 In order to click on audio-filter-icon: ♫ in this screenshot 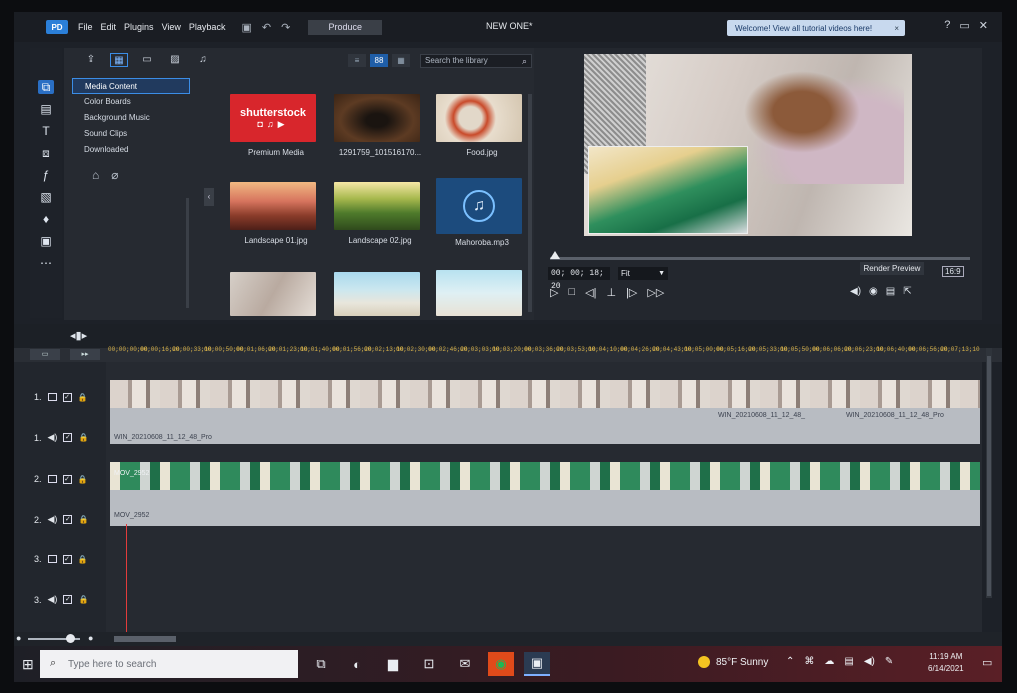, I will do `click(203, 60)`.